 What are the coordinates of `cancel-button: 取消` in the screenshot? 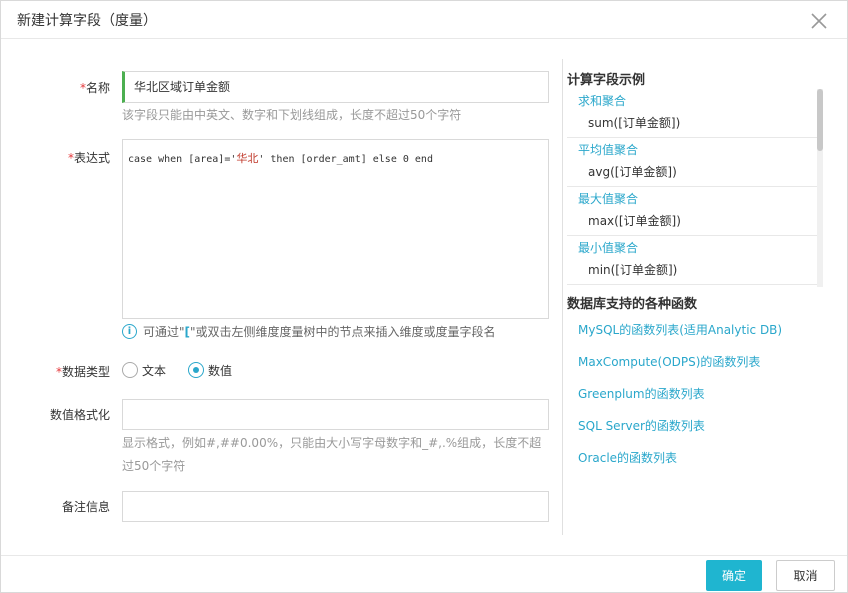 It's located at (805, 575).